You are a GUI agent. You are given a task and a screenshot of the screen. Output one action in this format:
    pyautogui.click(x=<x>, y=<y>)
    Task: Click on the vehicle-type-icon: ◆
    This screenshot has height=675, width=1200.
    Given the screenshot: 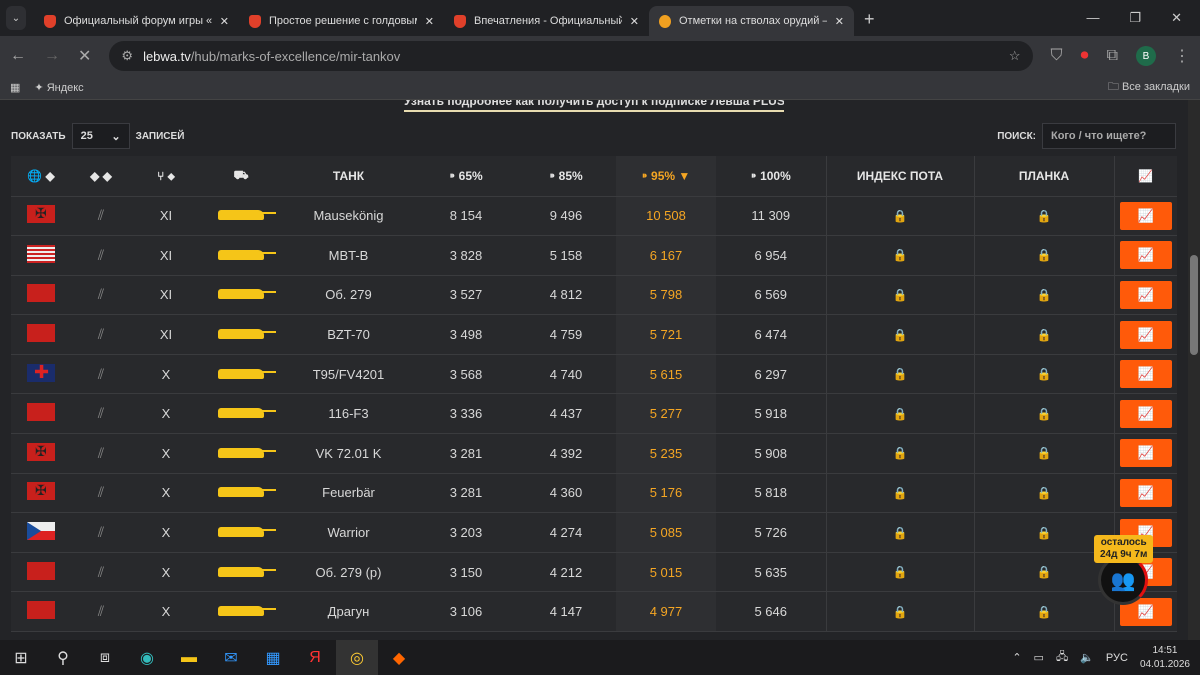 What is the action you would take?
    pyautogui.click(x=95, y=175)
    